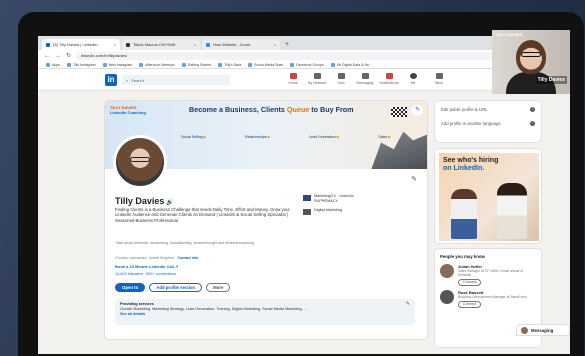 This screenshot has width=585, height=356. Describe the element at coordinates (68, 55) in the screenshot. I see `reload-icon: ↻` at that location.